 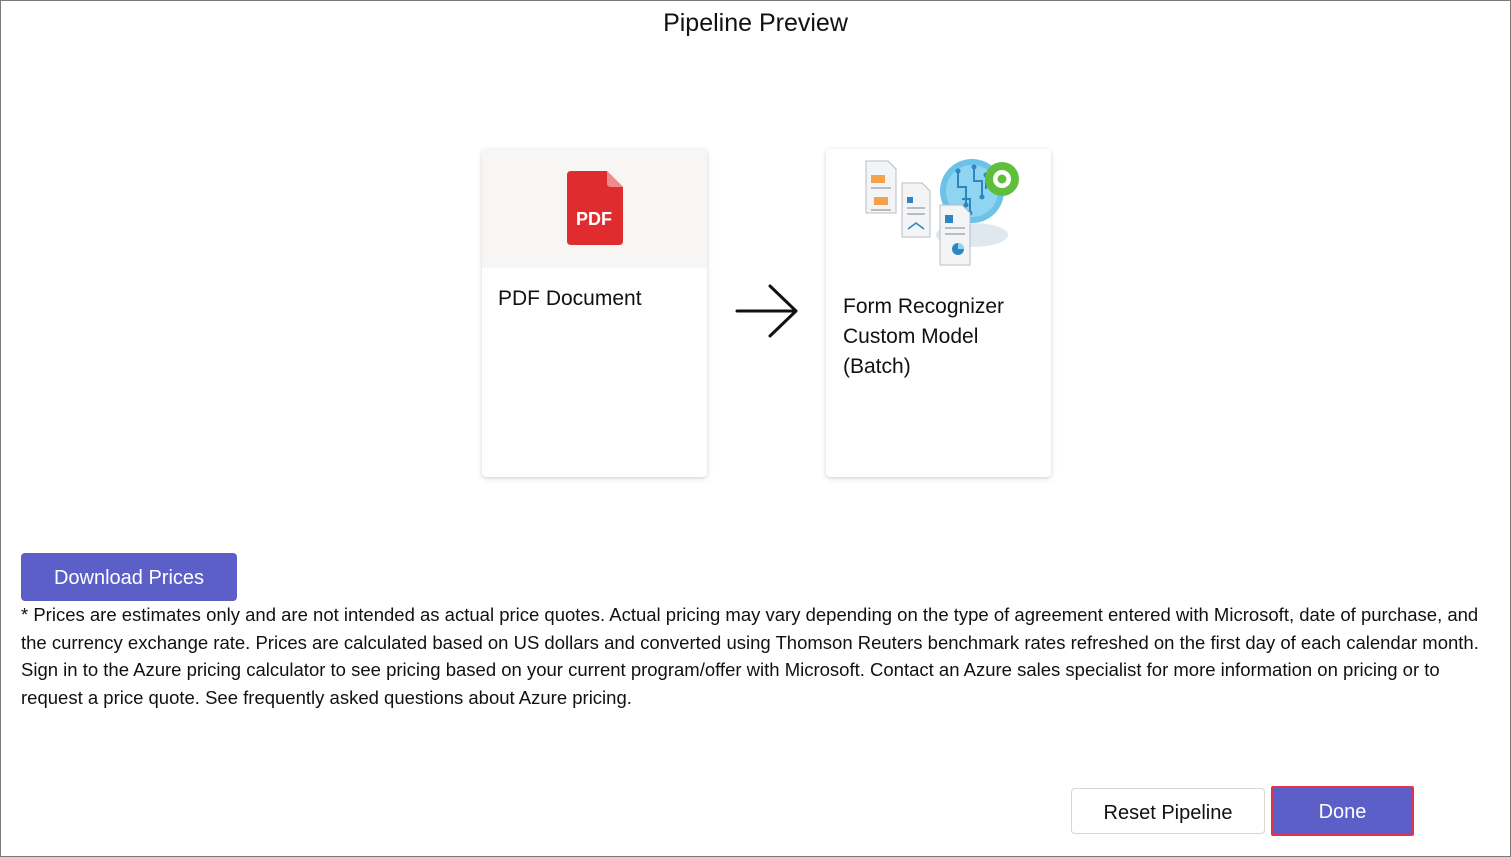 What do you see at coordinates (1342, 811) in the screenshot?
I see `done-button: Done` at bounding box center [1342, 811].